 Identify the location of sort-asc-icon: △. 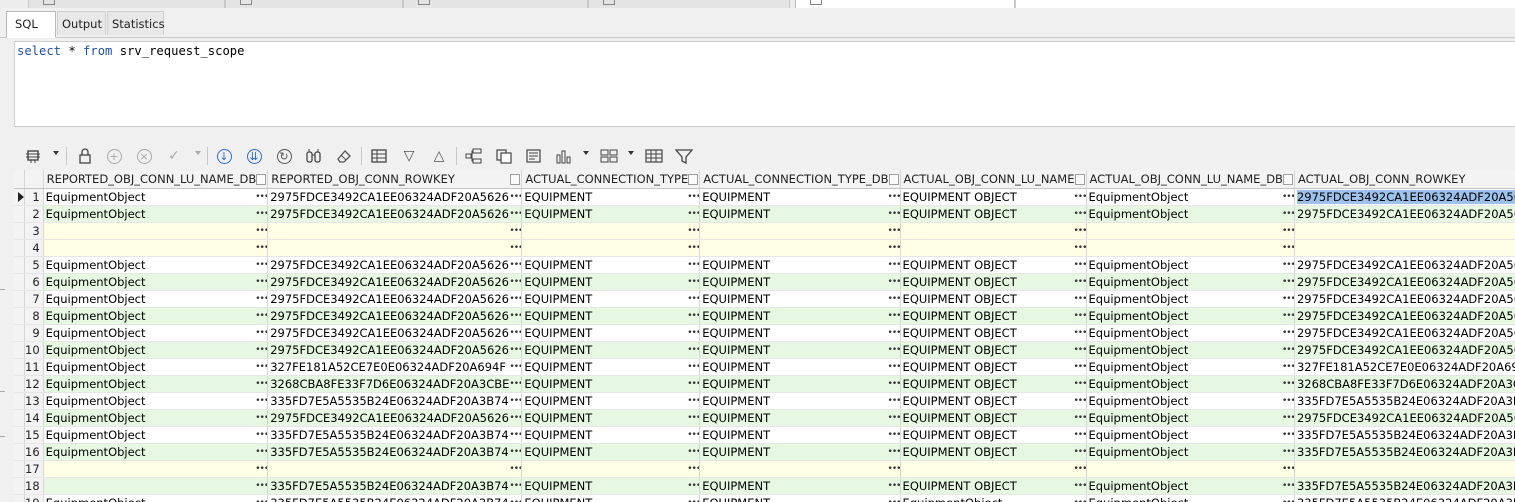
(439, 156).